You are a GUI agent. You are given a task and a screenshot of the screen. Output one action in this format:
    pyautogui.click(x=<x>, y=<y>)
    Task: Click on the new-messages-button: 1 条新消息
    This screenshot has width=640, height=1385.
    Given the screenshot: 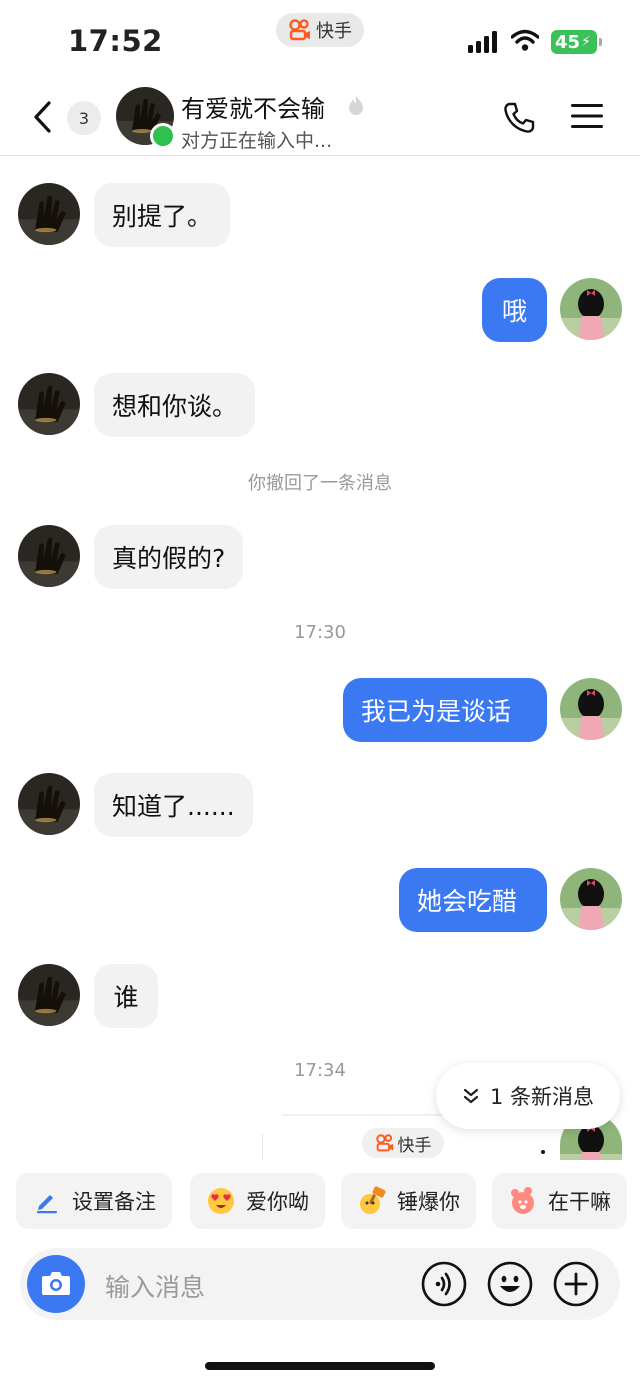 What is the action you would take?
    pyautogui.click(x=528, y=1096)
    